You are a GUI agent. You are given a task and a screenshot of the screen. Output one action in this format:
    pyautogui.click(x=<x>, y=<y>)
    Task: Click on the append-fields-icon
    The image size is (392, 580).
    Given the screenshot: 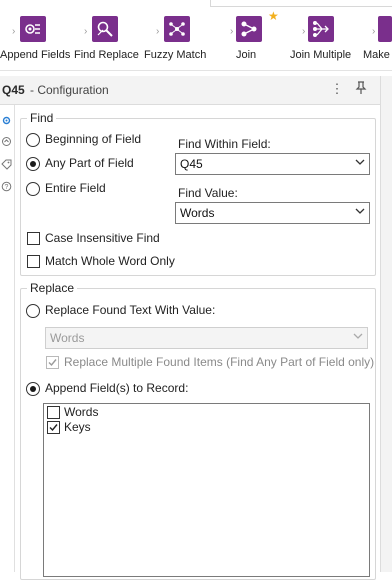 What is the action you would take?
    pyautogui.click(x=33, y=29)
    